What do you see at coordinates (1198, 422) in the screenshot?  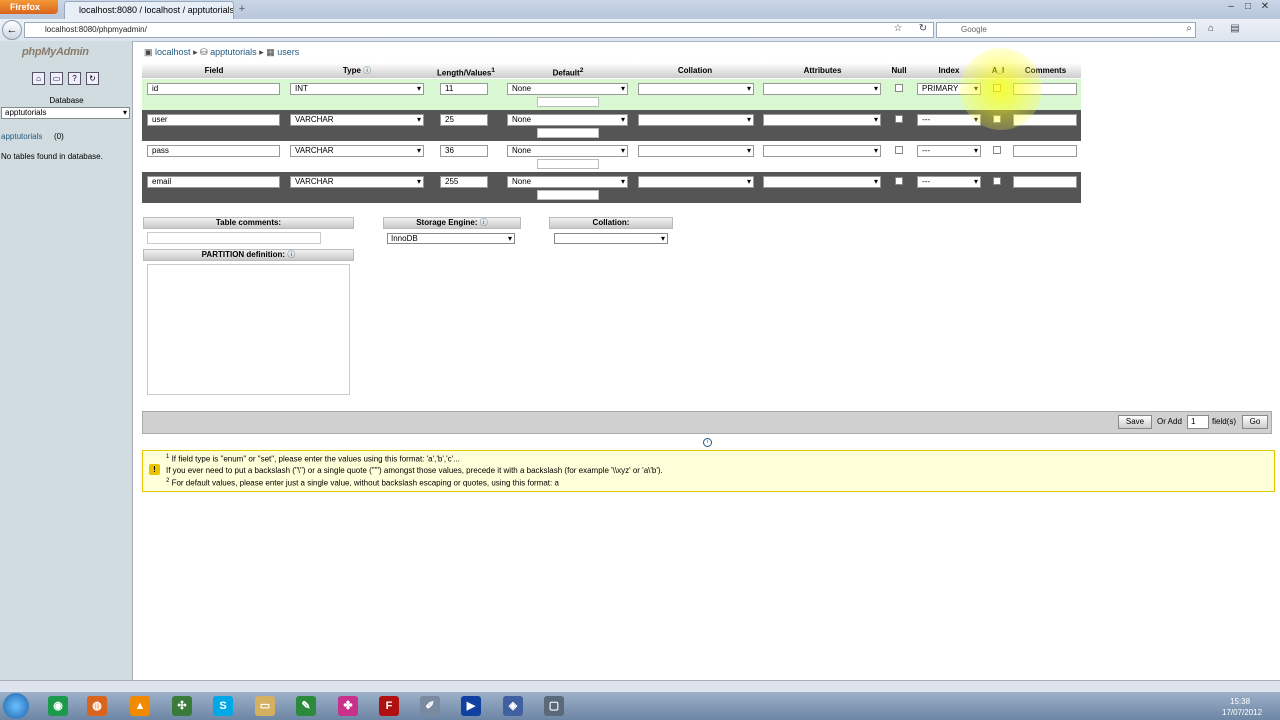 I see `add-fields-count-input: 1` at bounding box center [1198, 422].